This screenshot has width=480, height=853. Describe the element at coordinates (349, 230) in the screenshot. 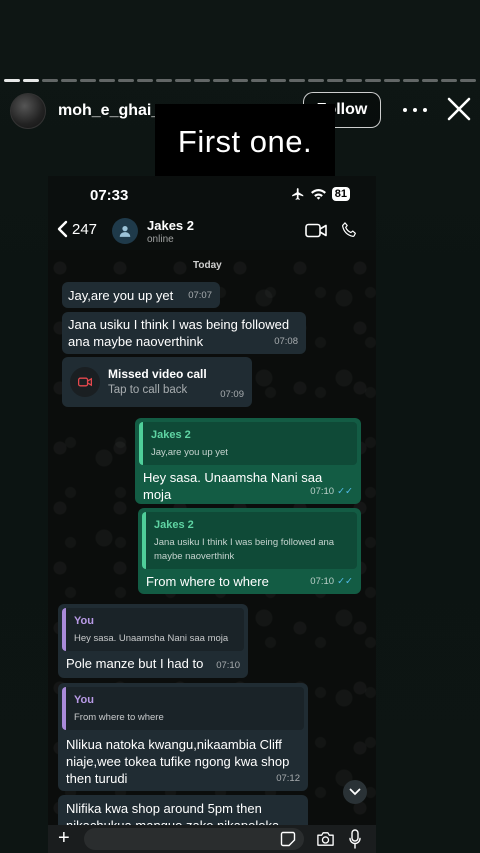

I see `phone-icon` at that location.